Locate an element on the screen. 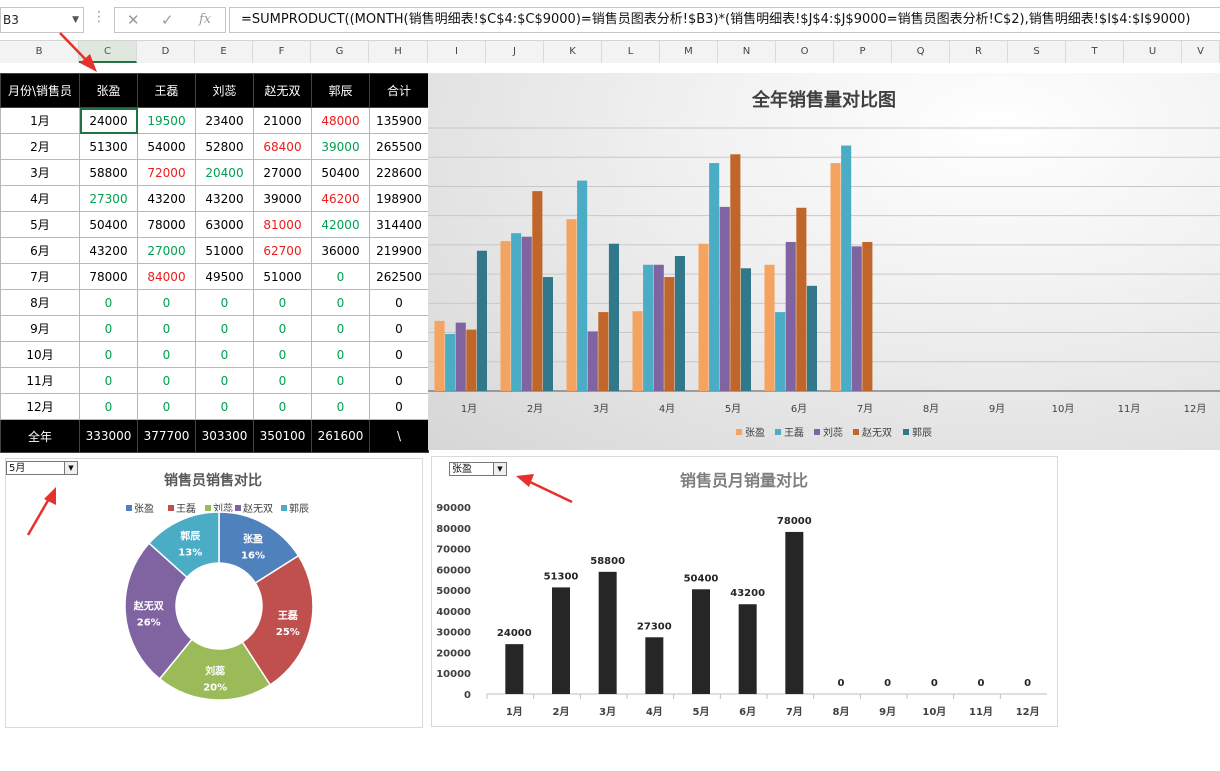 The width and height of the screenshot is (1220, 771). chevron-down-icon: ▼ is located at coordinates (75, 20).